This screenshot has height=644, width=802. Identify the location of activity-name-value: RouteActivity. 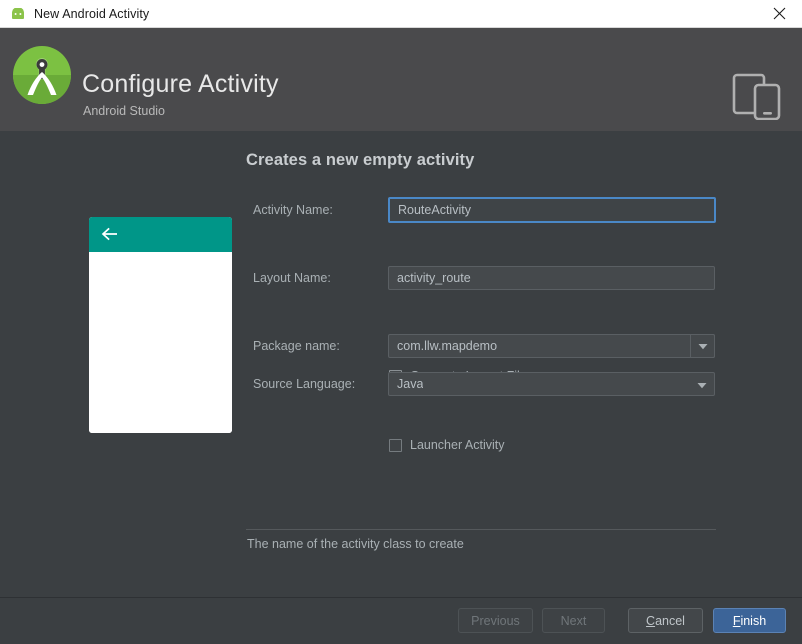
(434, 210).